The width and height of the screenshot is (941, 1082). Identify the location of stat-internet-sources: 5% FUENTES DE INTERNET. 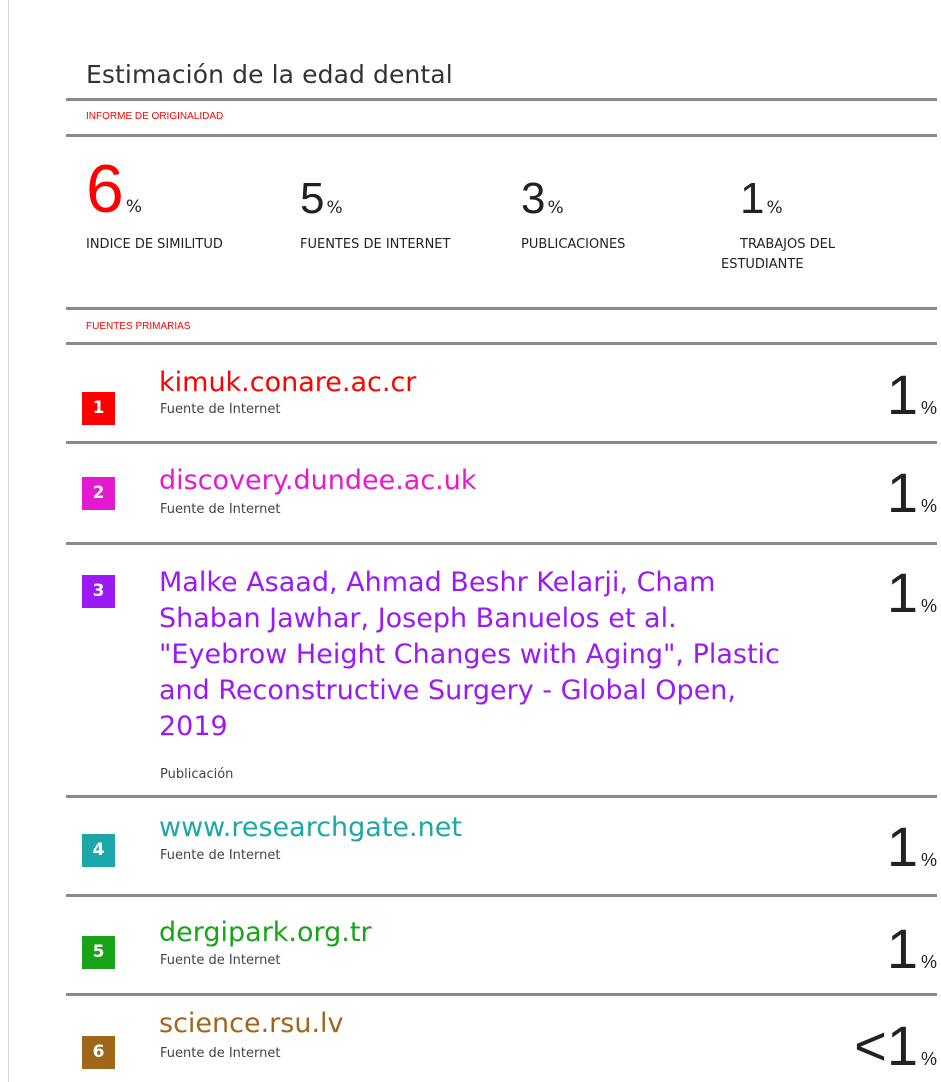
(375, 213).